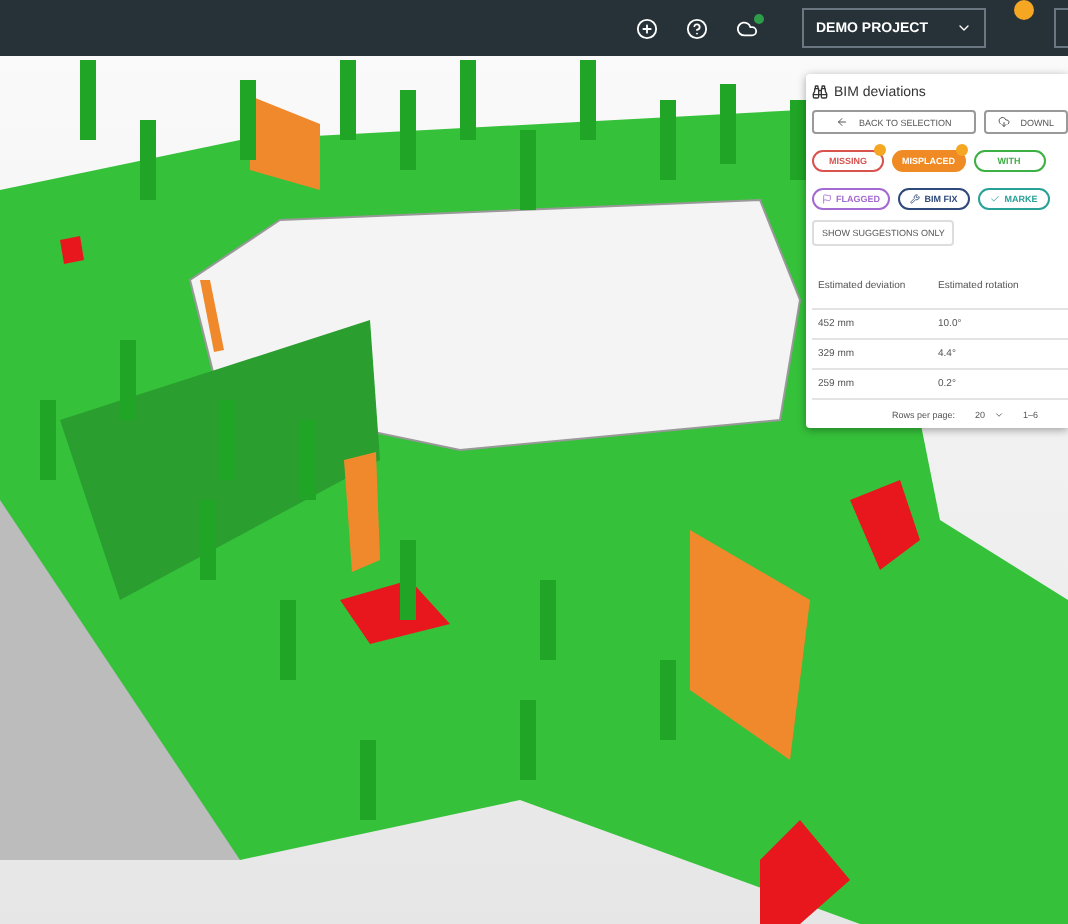  Describe the element at coordinates (646, 28) in the screenshot. I see `add-icon` at that location.